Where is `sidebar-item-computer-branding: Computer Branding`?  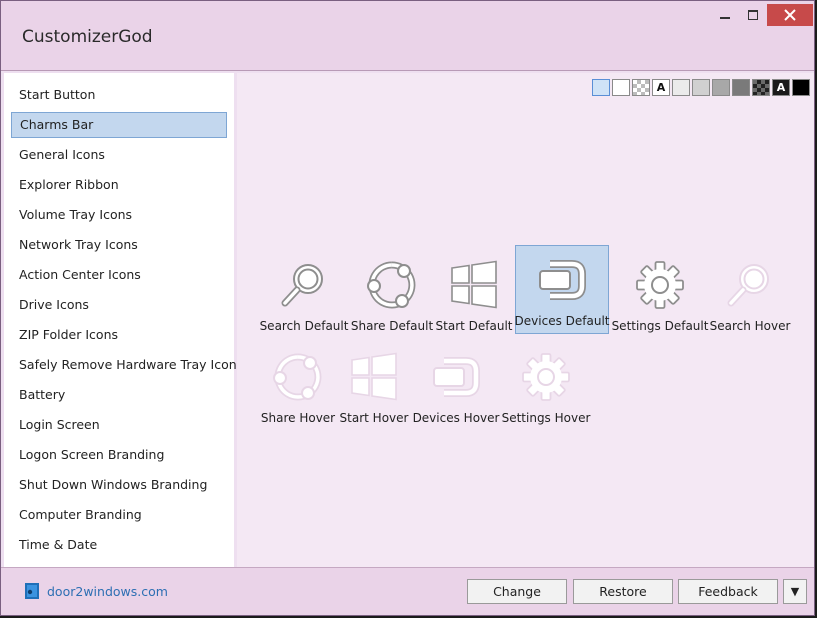 sidebar-item-computer-branding: Computer Branding is located at coordinates (119, 515).